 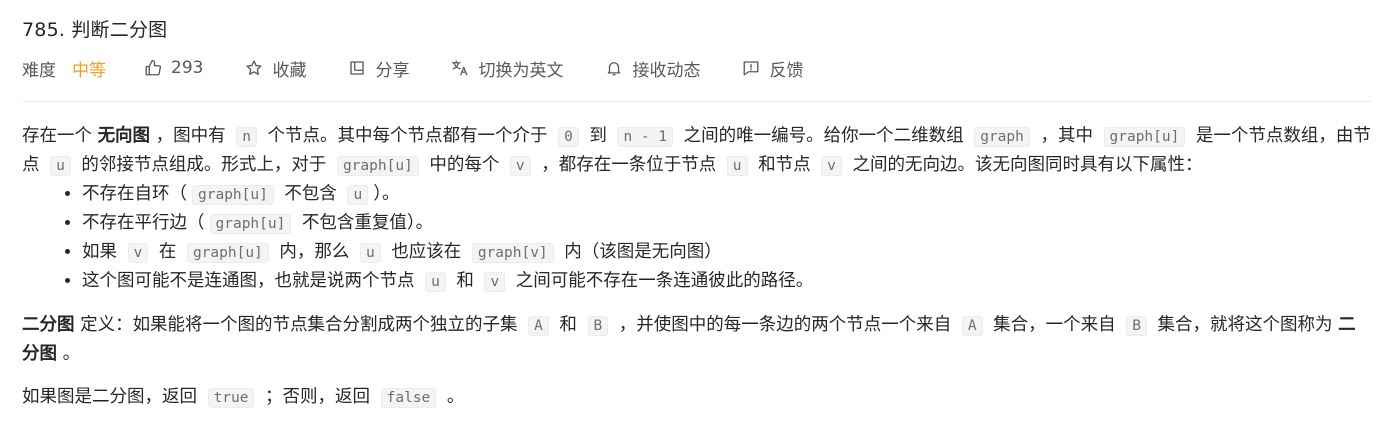 I want to click on text: 这个图可能不是连通图，也就是说两个节点, so click(x=251, y=281).